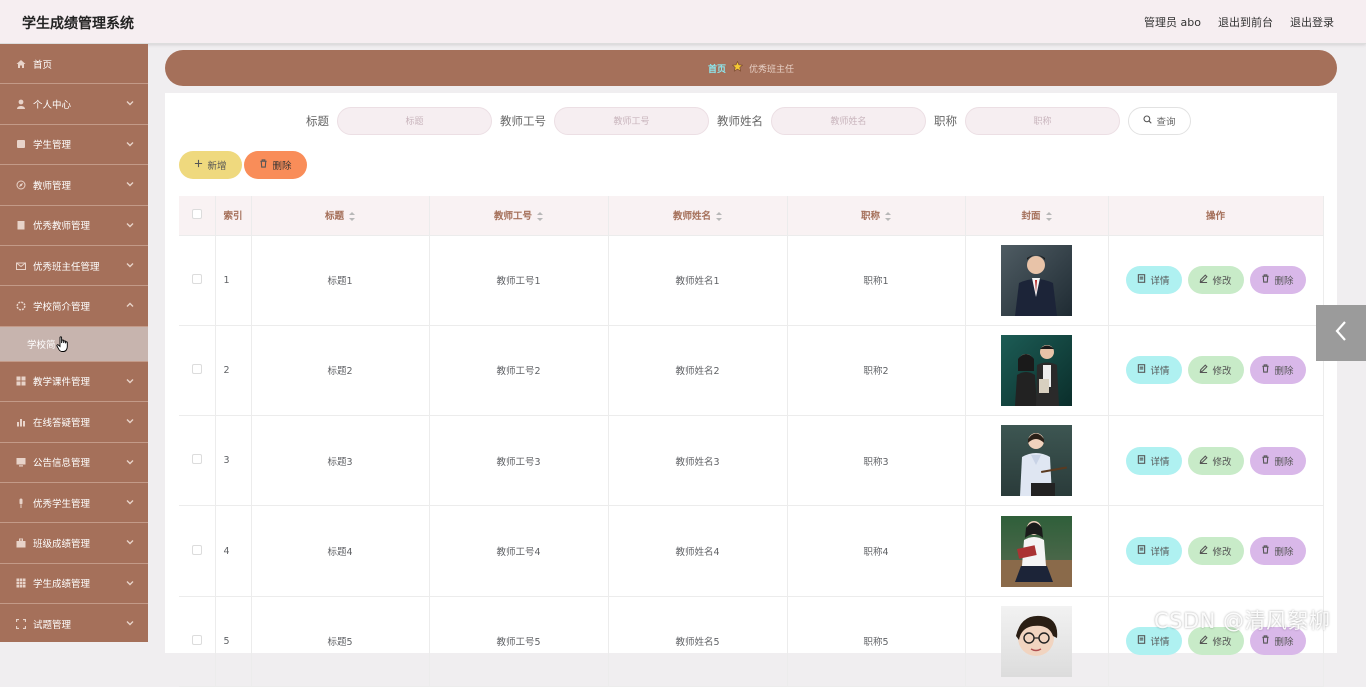  What do you see at coordinates (340, 216) in the screenshot?
I see `header-title: 标题` at bounding box center [340, 216].